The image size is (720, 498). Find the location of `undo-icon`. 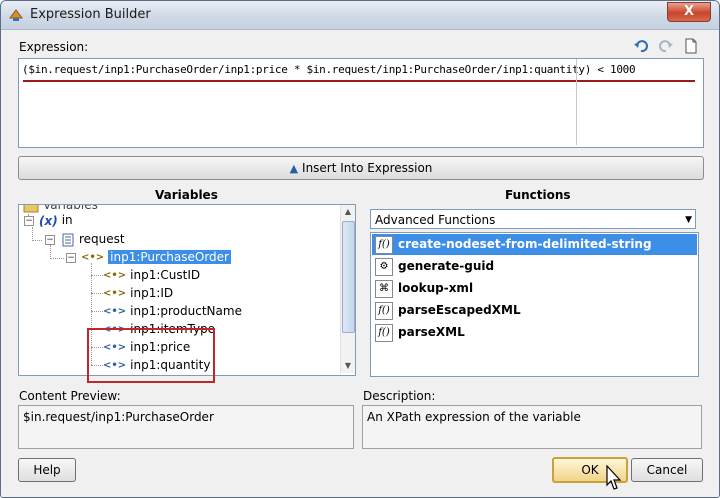

undo-icon is located at coordinates (641, 46).